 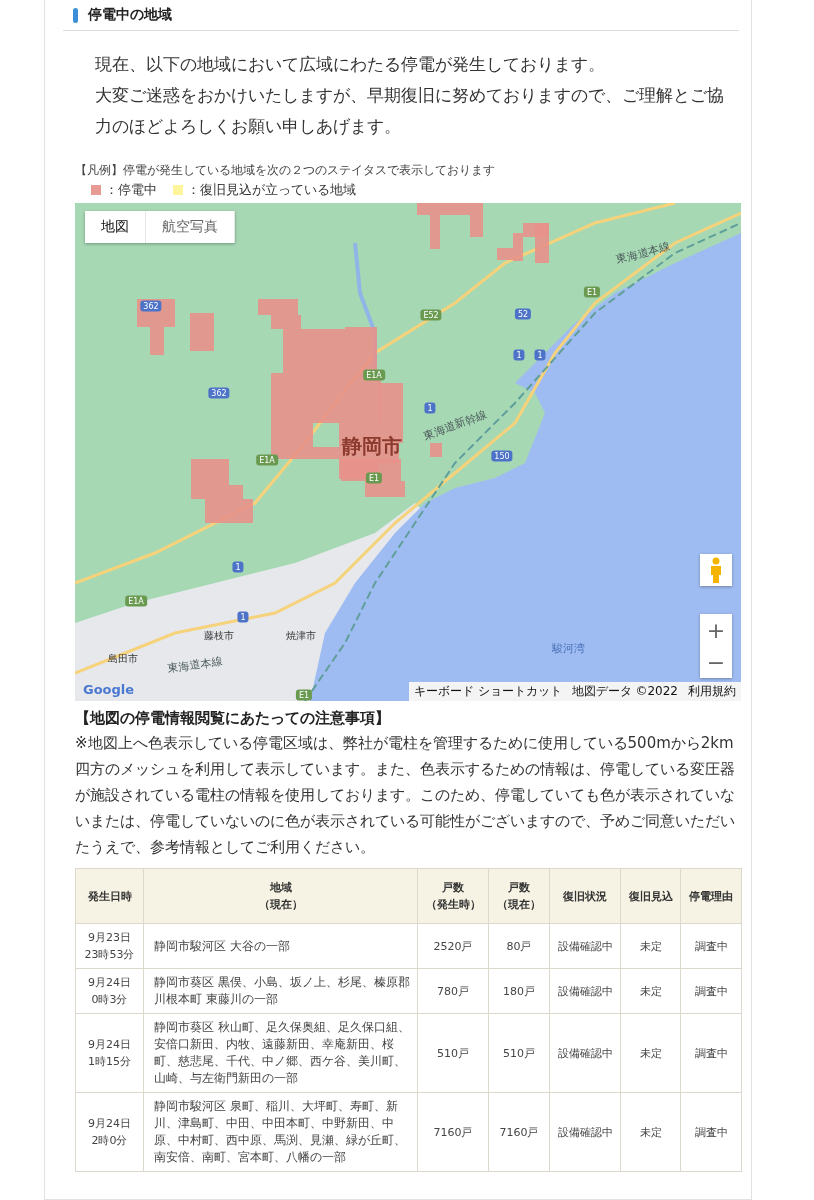 What do you see at coordinates (453, 946) in the screenshot?
I see `table-cell: 2520戸` at bounding box center [453, 946].